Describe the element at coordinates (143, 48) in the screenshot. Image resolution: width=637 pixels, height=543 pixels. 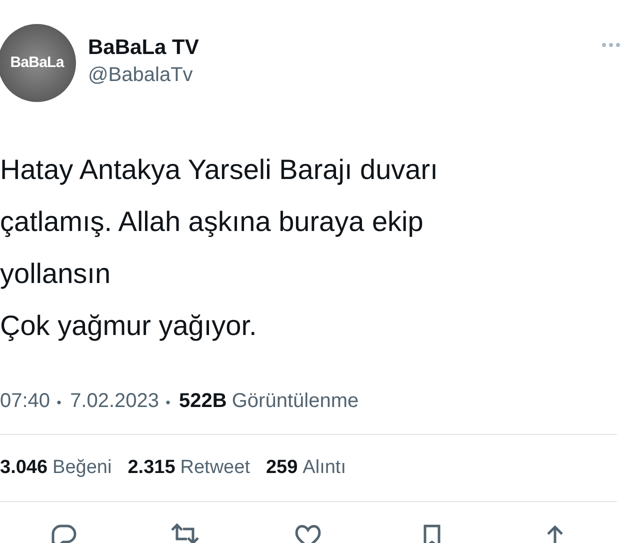
I see `author-name: BaBaLa TV` at that location.